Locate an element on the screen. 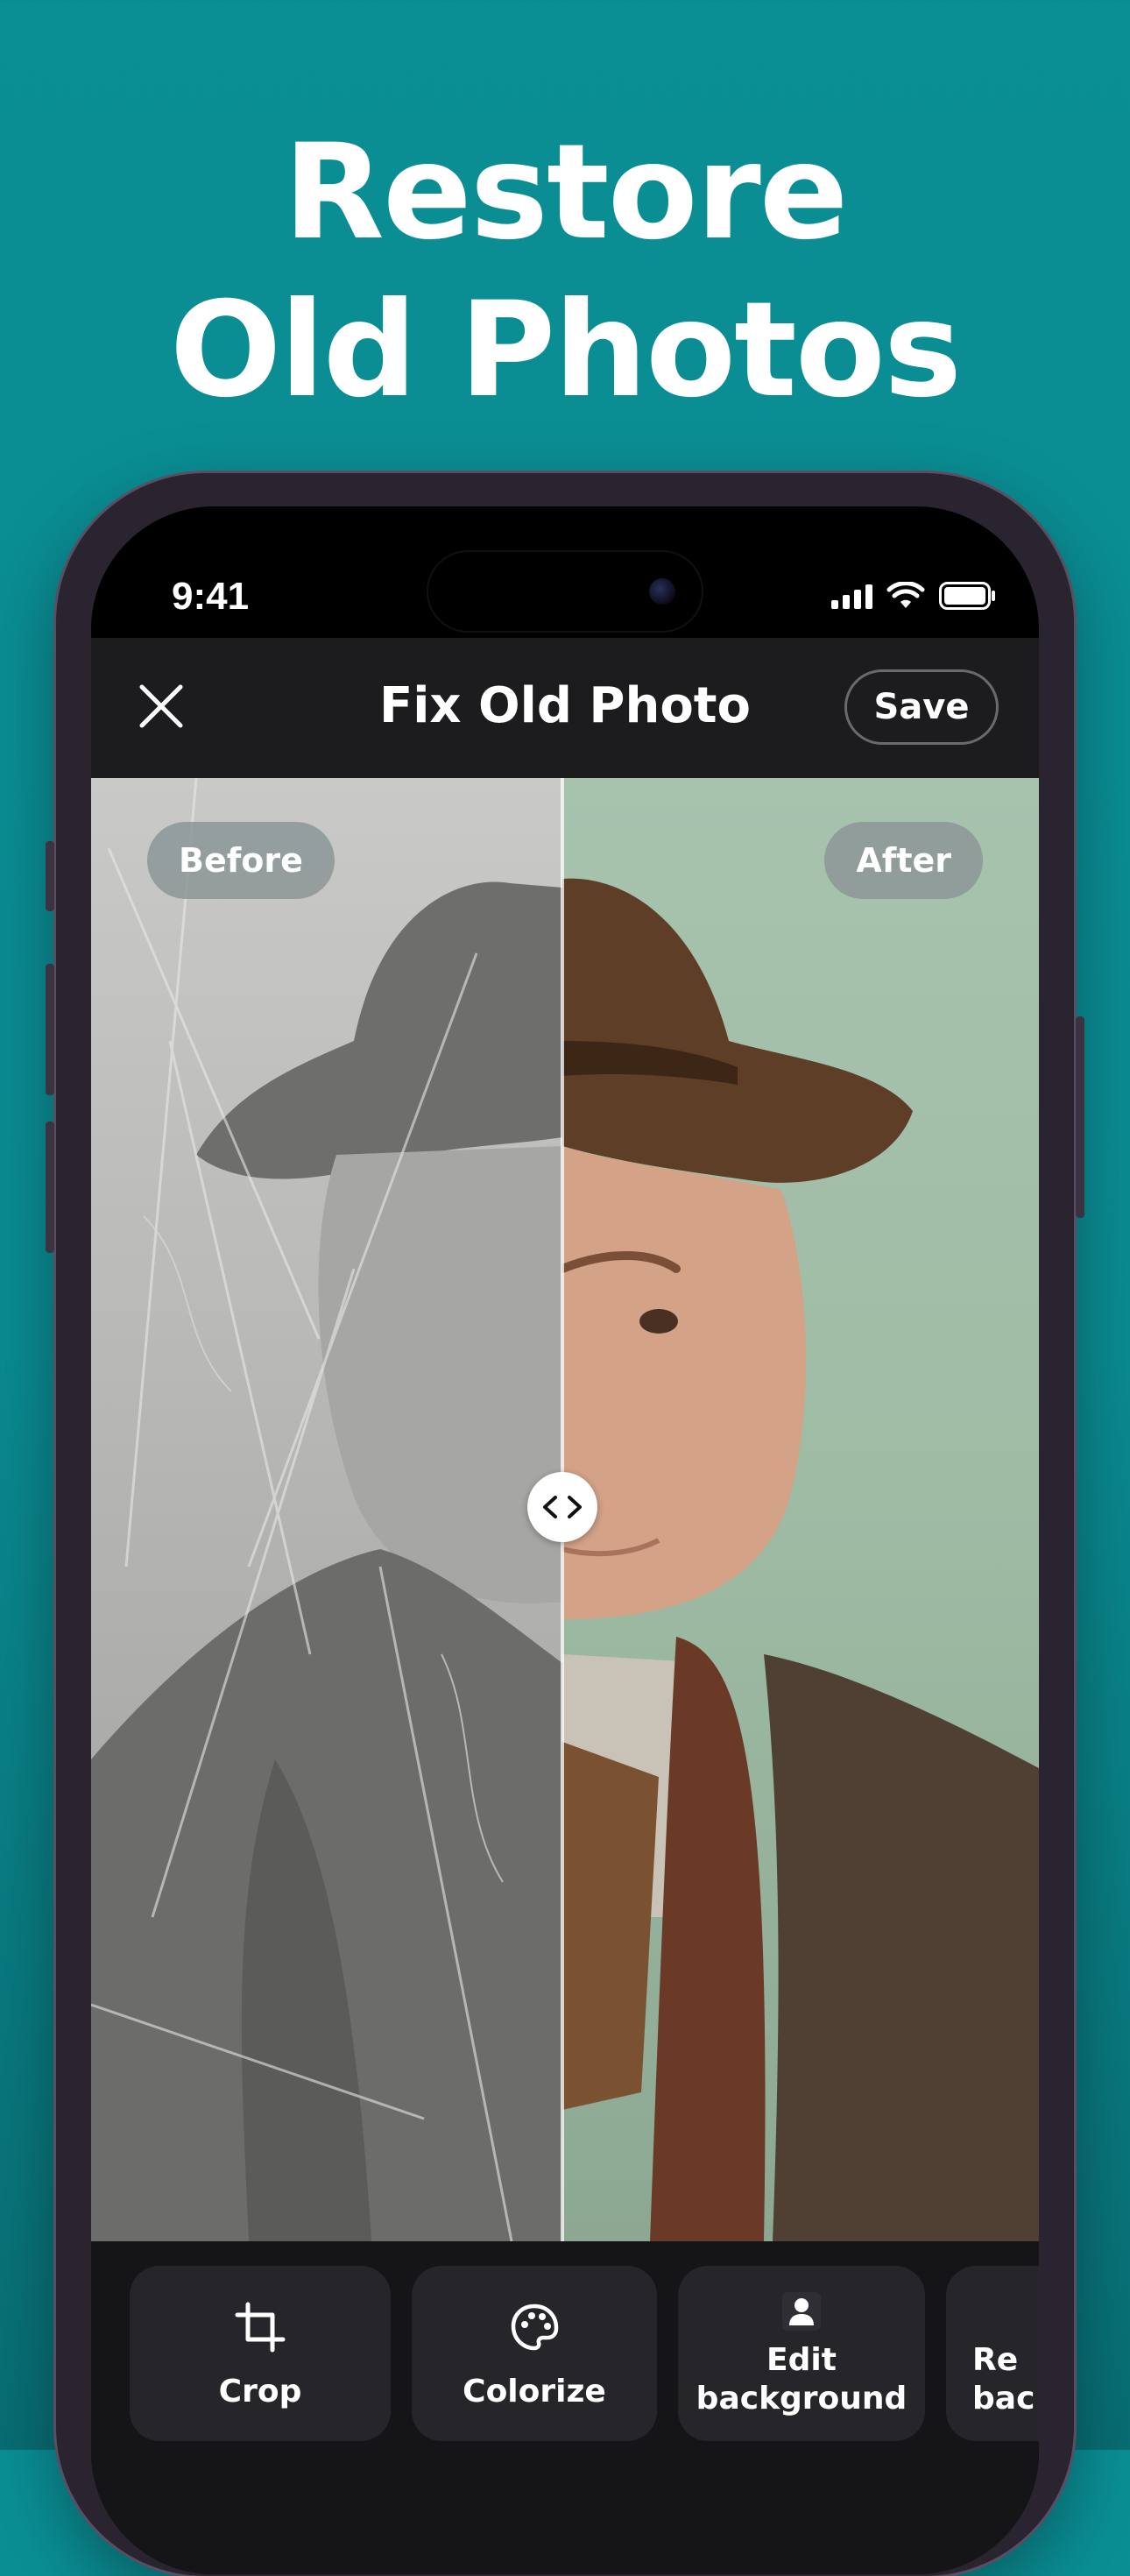 The image size is (1130, 2576). headline-line-1: Restore is located at coordinates (566, 193).